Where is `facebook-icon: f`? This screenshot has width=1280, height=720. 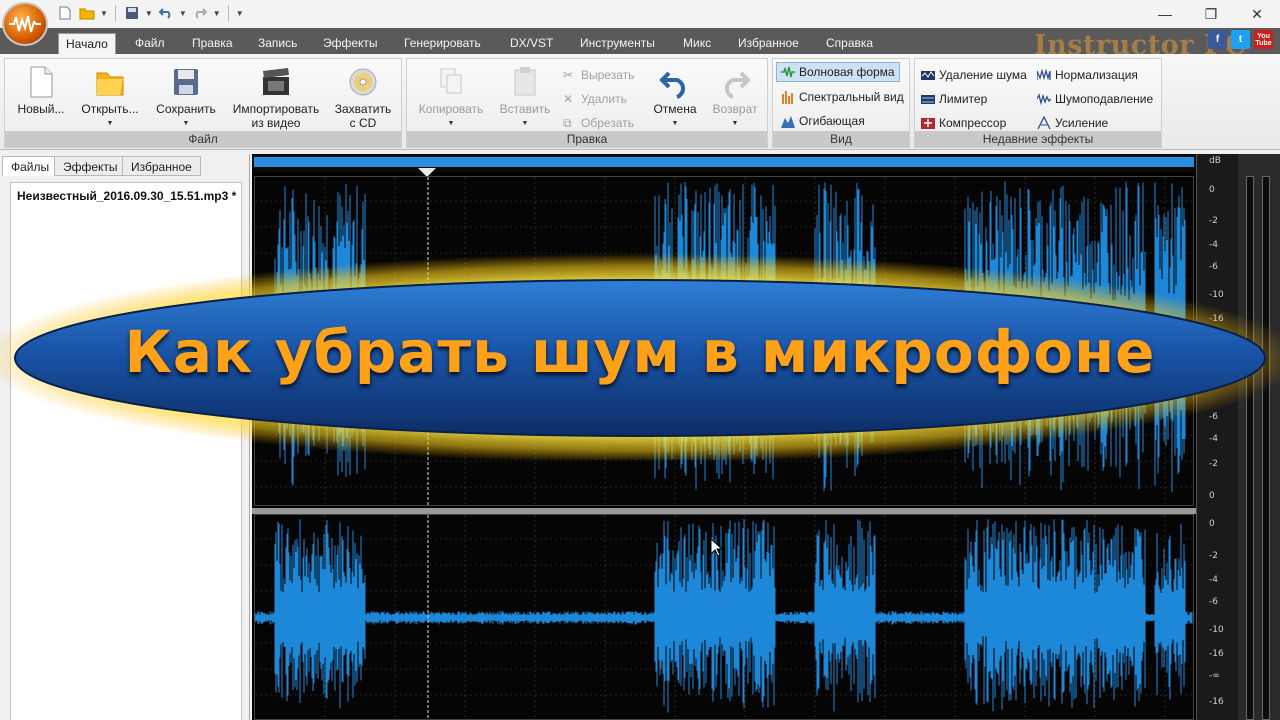
facebook-icon: f is located at coordinates (1217, 39).